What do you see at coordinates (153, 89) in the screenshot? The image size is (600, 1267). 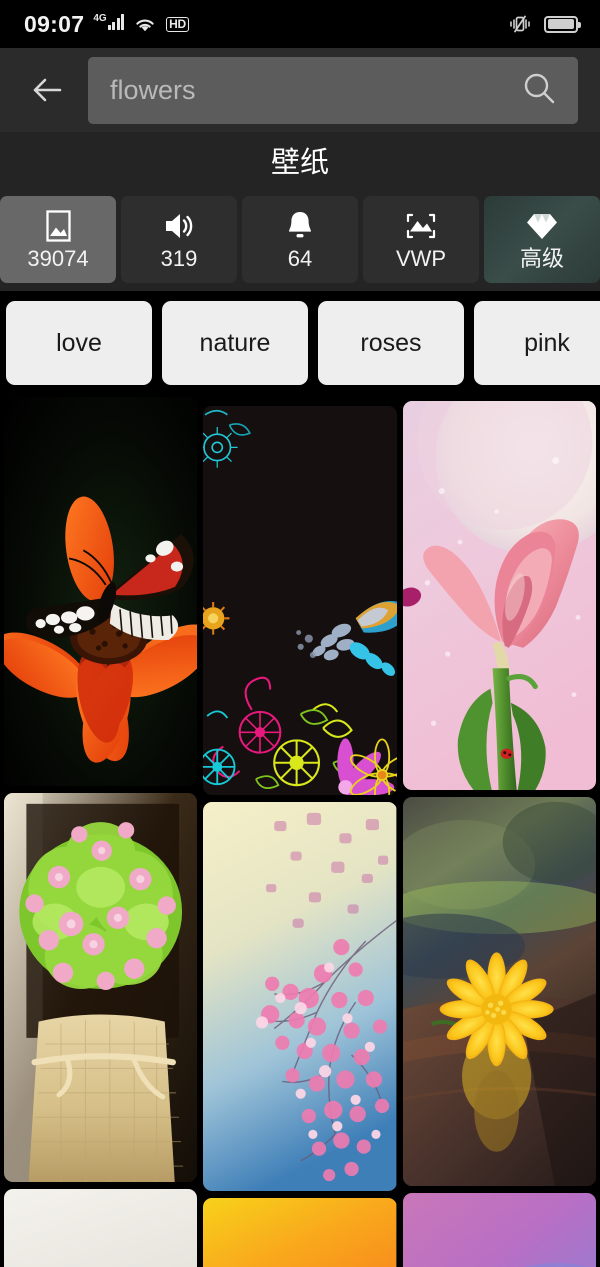 I see `search-input-value: flowers` at bounding box center [153, 89].